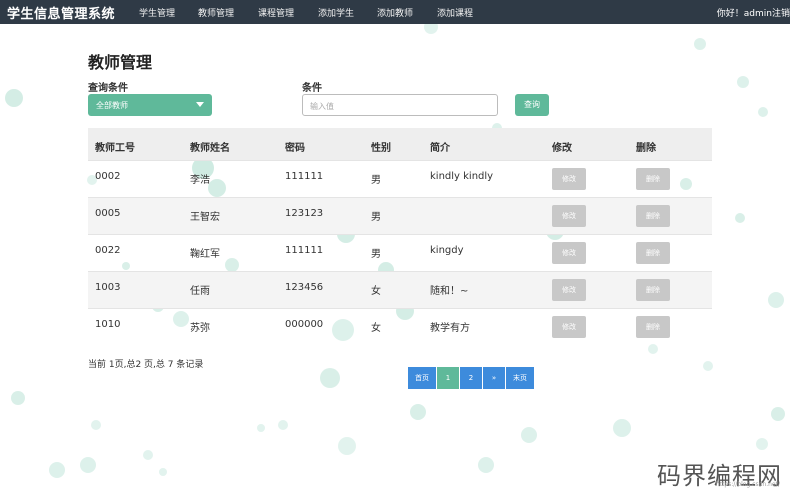 This screenshot has height=491, width=790. What do you see at coordinates (216, 12) in the screenshot?
I see `nav-teacher-management: 教师管理` at bounding box center [216, 12].